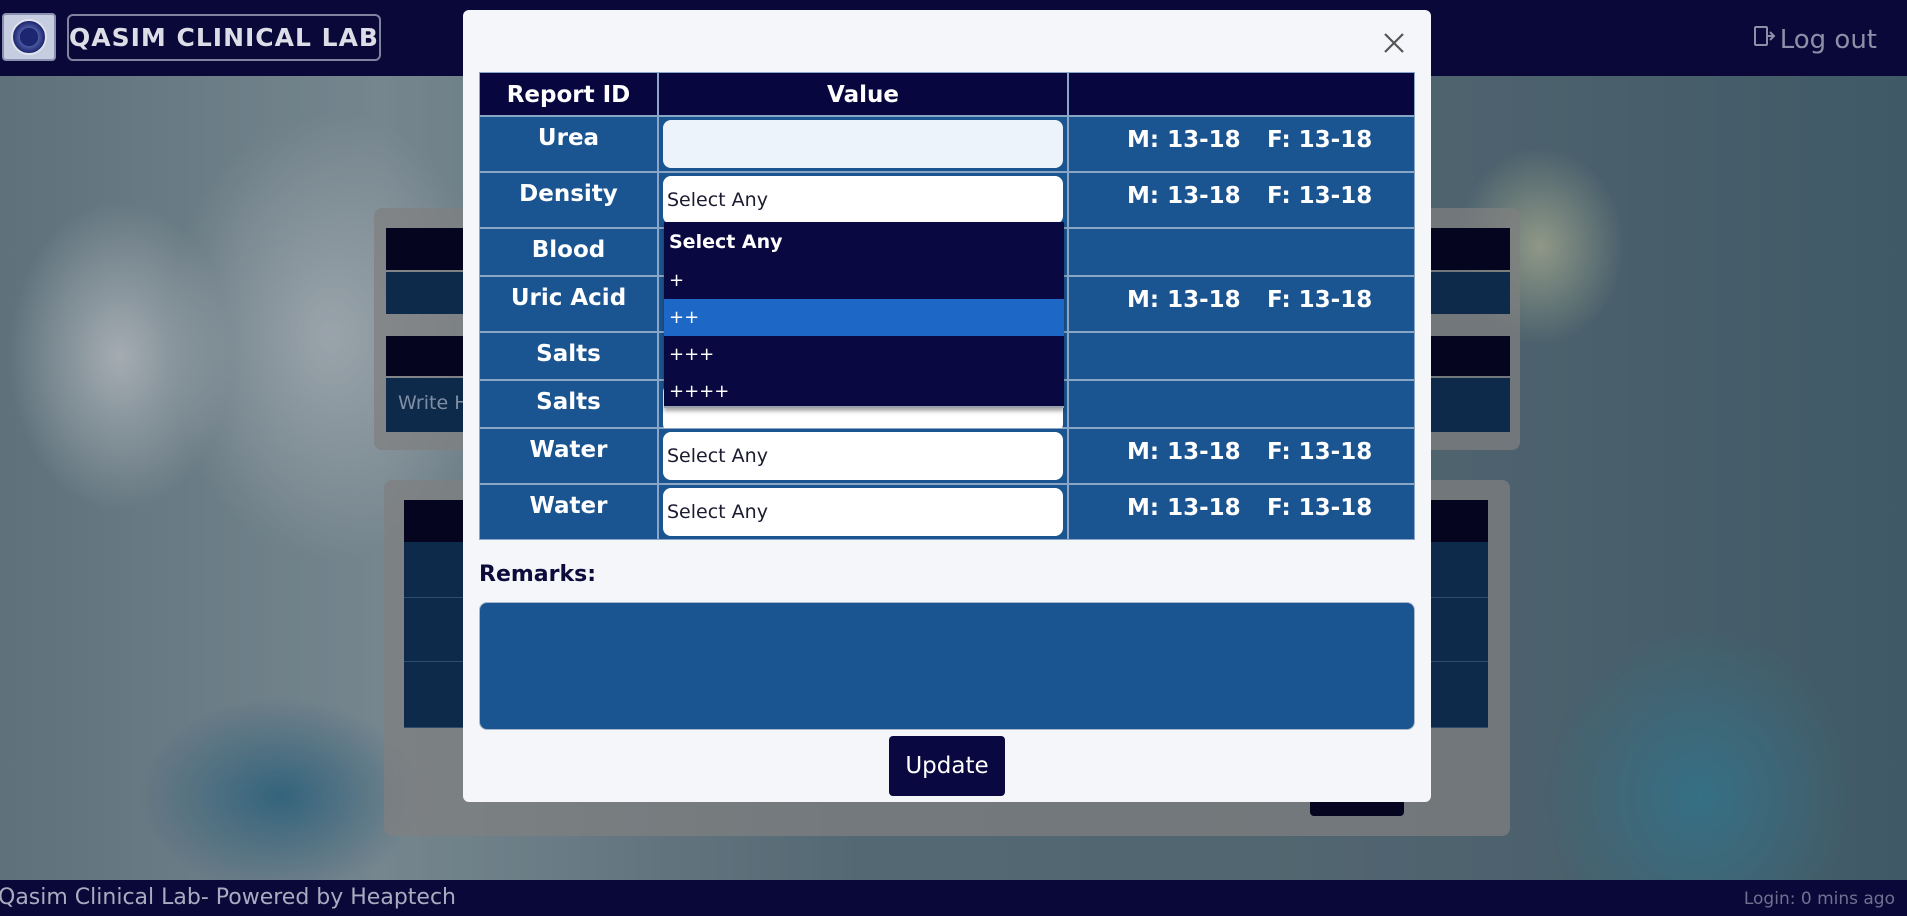 The height and width of the screenshot is (916, 1907). I want to click on close-icon, so click(1394, 43).